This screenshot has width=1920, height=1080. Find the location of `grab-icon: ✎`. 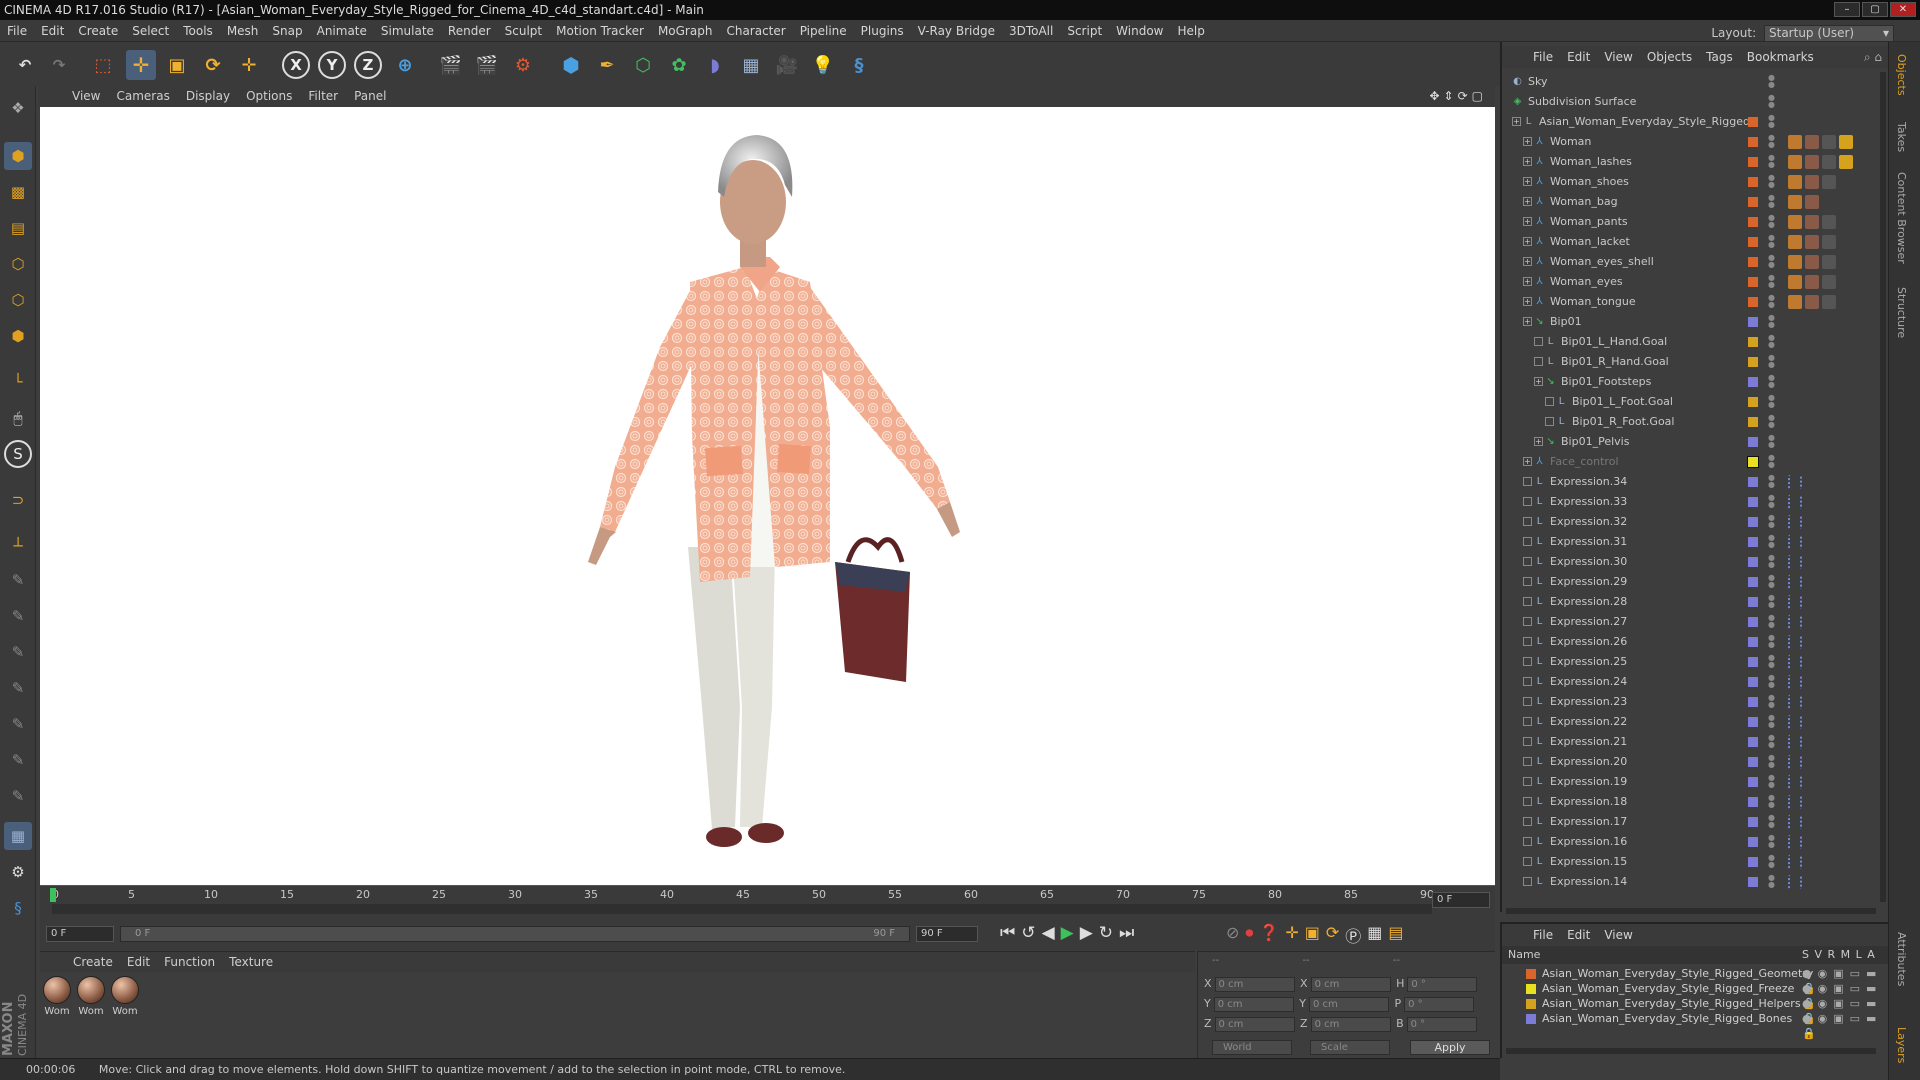

grab-icon: ✎ is located at coordinates (18, 652).